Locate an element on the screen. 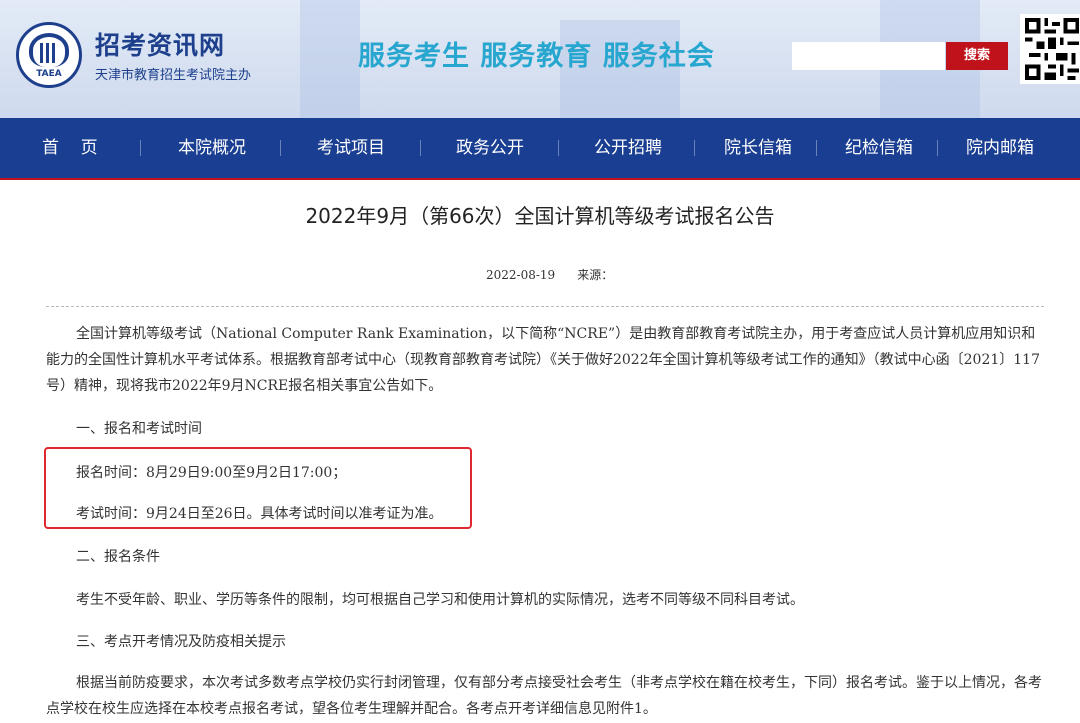  nav-item-president-mailbox: 院长信箱 is located at coordinates (758, 148).